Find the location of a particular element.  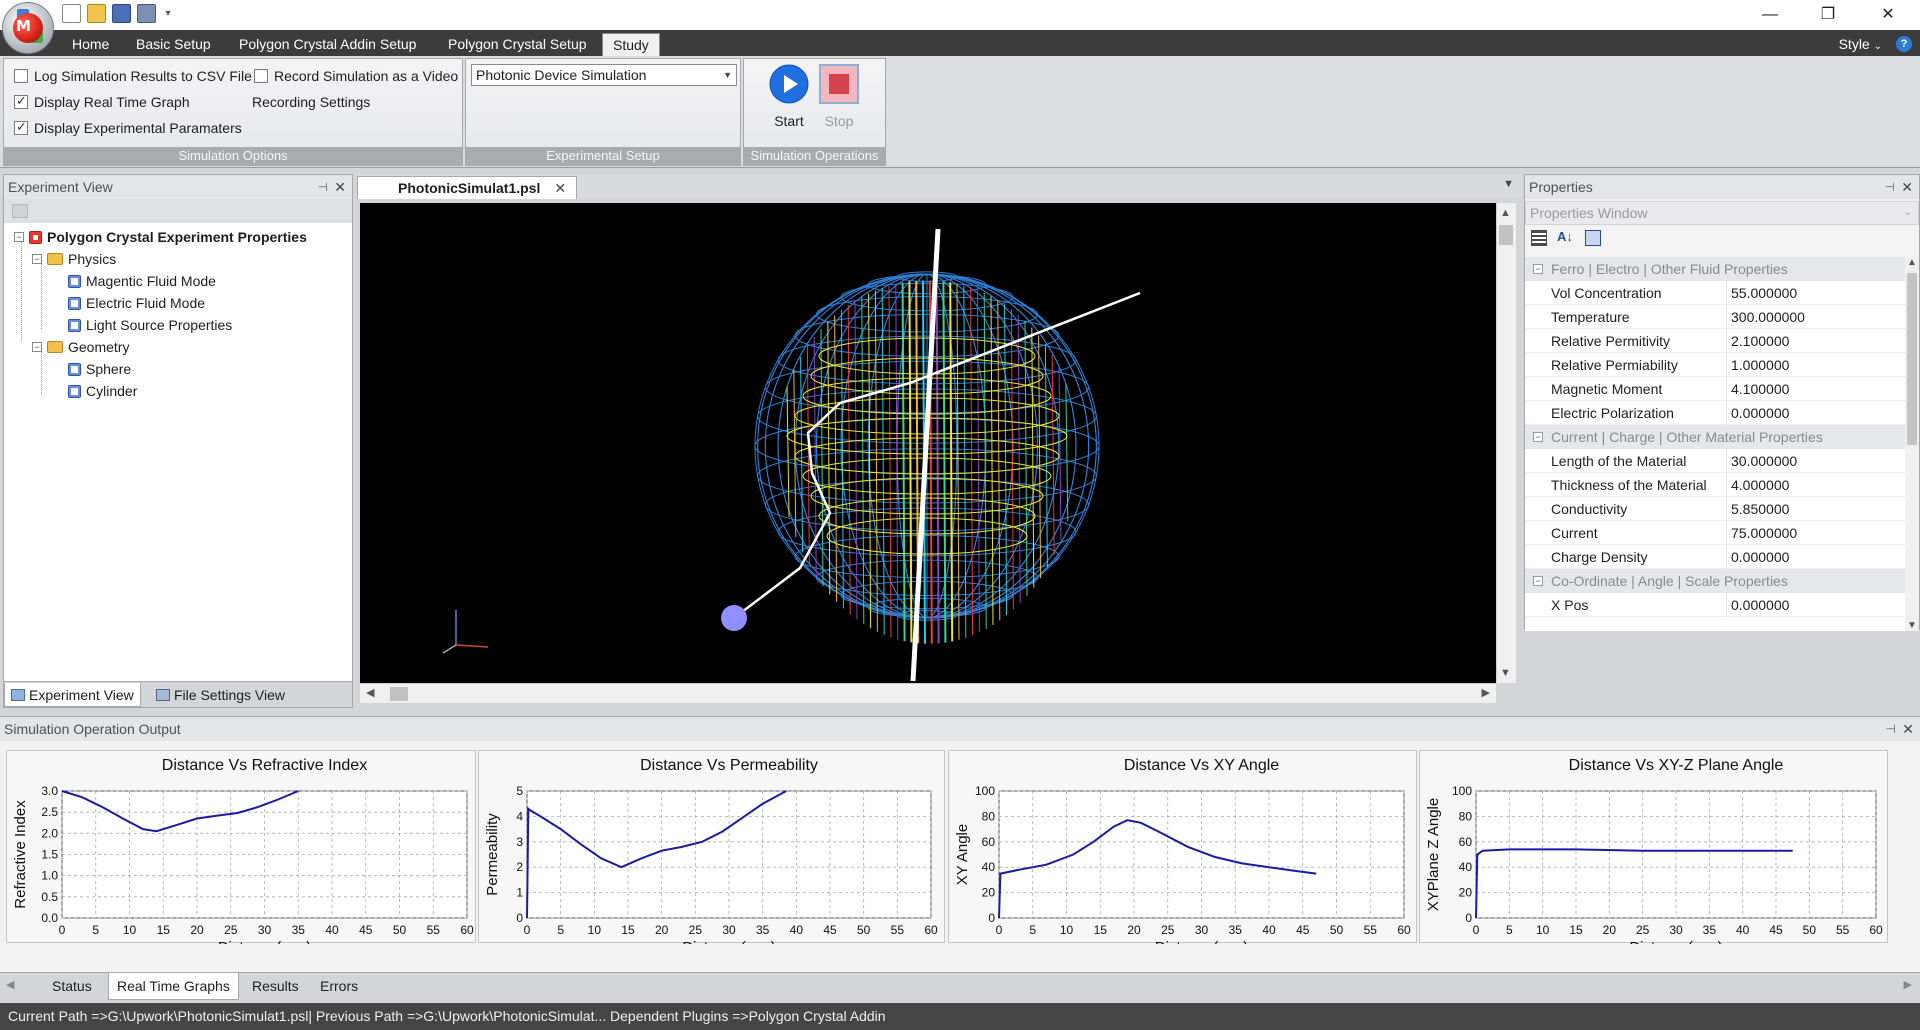

property-value: 300.000000 is located at coordinates (1808, 317).